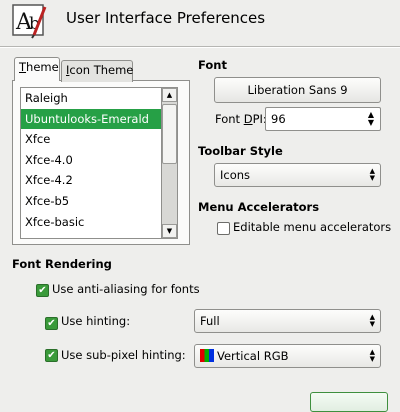 This screenshot has height=412, width=400. Describe the element at coordinates (95, 321) in the screenshot. I see `hinting-label: Use hinting:` at that location.